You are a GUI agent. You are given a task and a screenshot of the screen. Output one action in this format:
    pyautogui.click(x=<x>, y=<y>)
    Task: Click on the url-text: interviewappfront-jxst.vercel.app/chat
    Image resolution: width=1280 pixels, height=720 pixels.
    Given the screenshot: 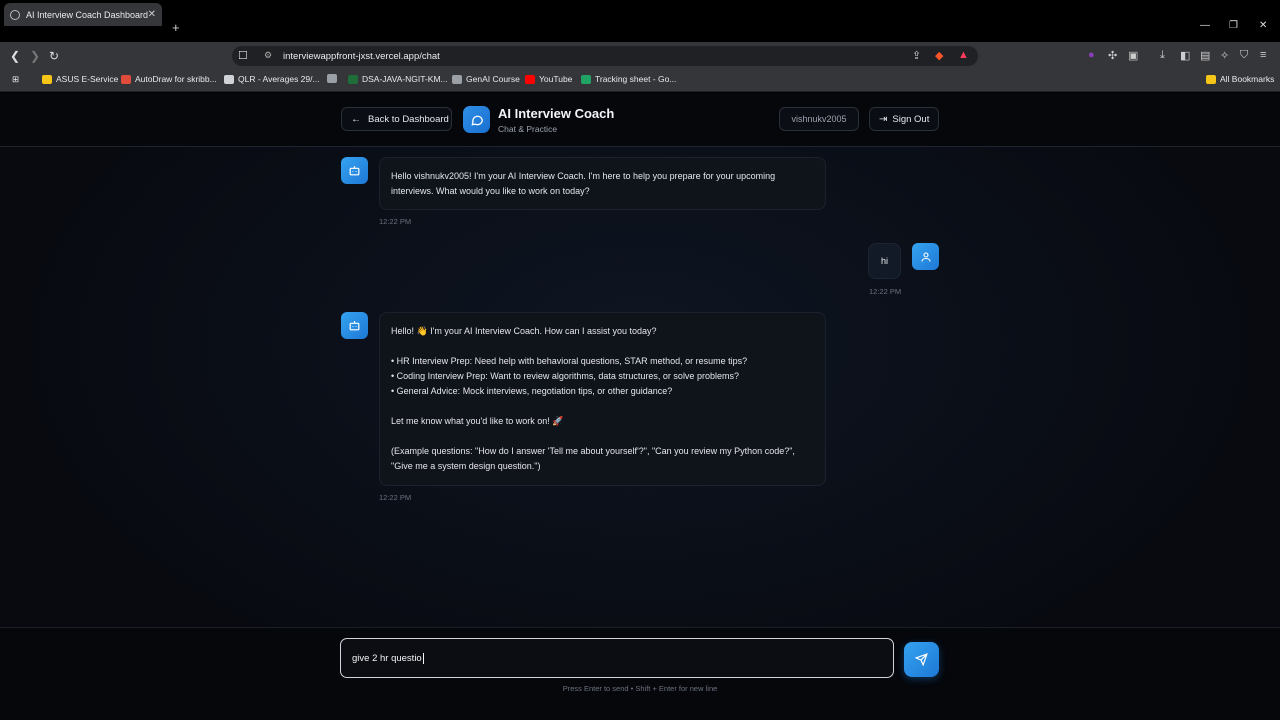 What is the action you would take?
    pyautogui.click(x=361, y=56)
    